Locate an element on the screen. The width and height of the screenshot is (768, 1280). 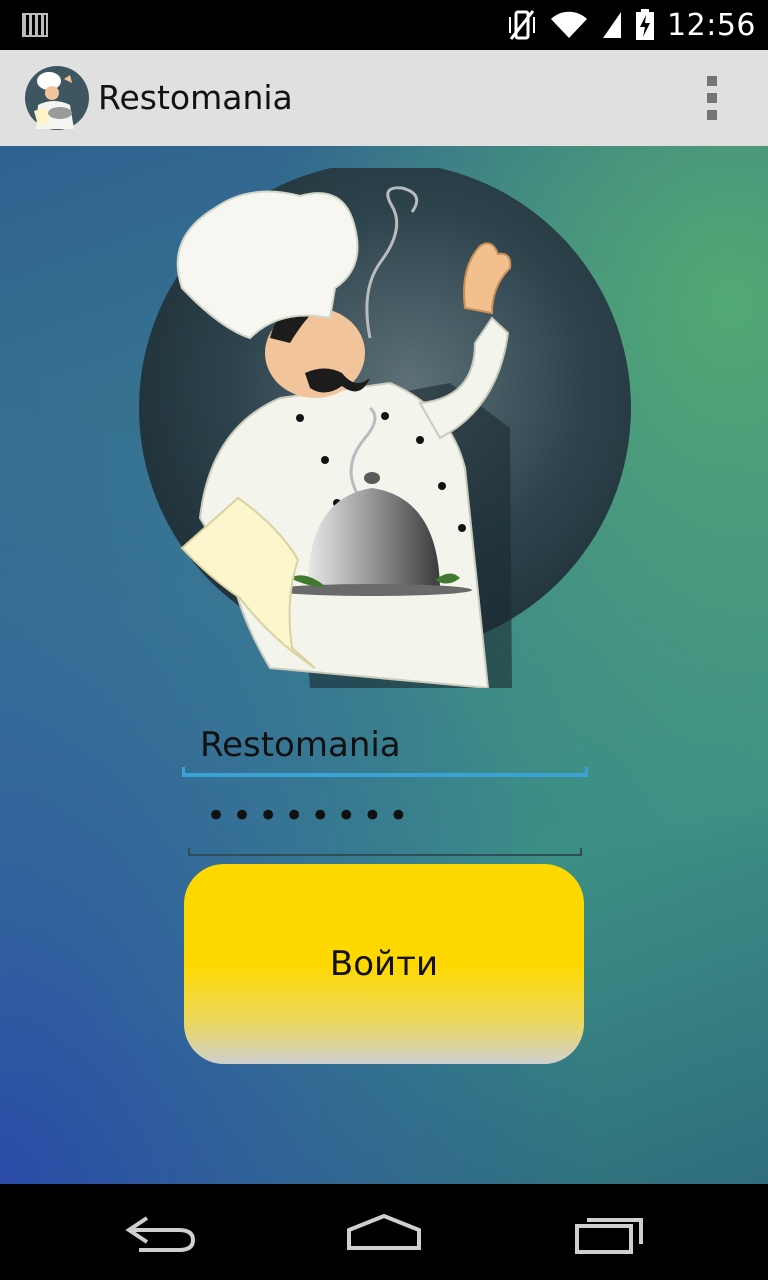
signal-icon is located at coordinates (612, 25).